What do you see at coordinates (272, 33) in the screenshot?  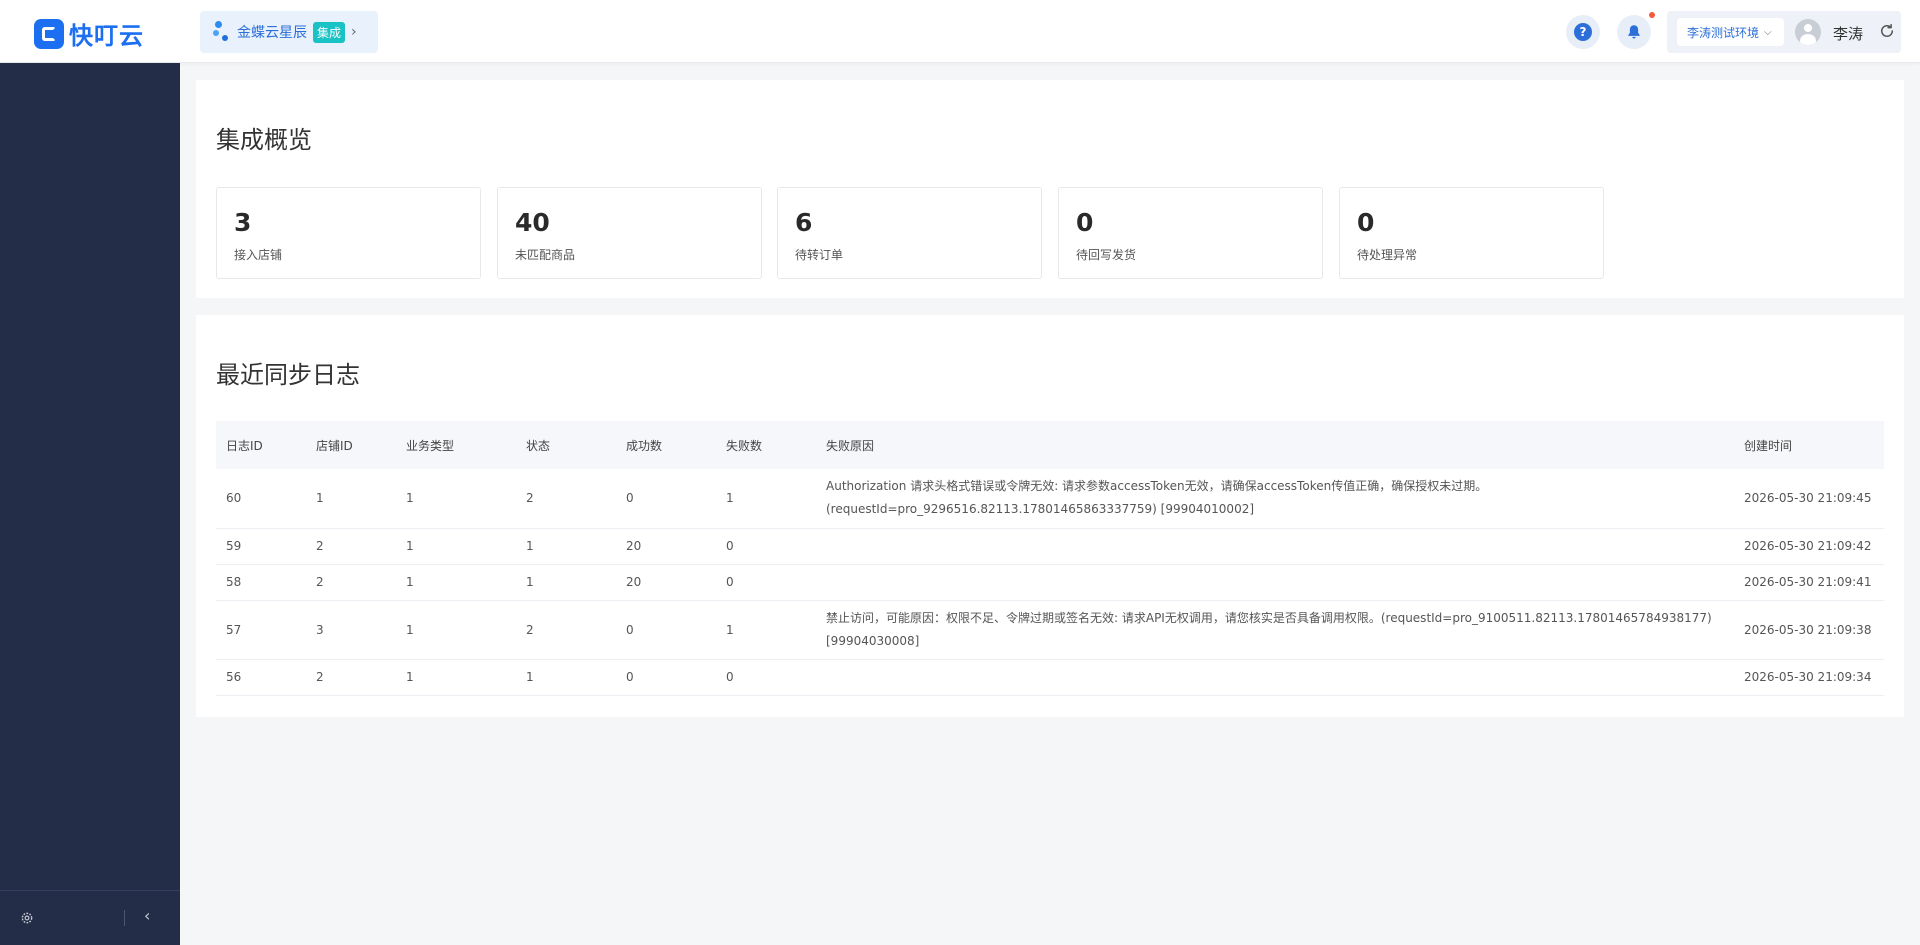 I see `app-name: 金蝶云星辰` at bounding box center [272, 33].